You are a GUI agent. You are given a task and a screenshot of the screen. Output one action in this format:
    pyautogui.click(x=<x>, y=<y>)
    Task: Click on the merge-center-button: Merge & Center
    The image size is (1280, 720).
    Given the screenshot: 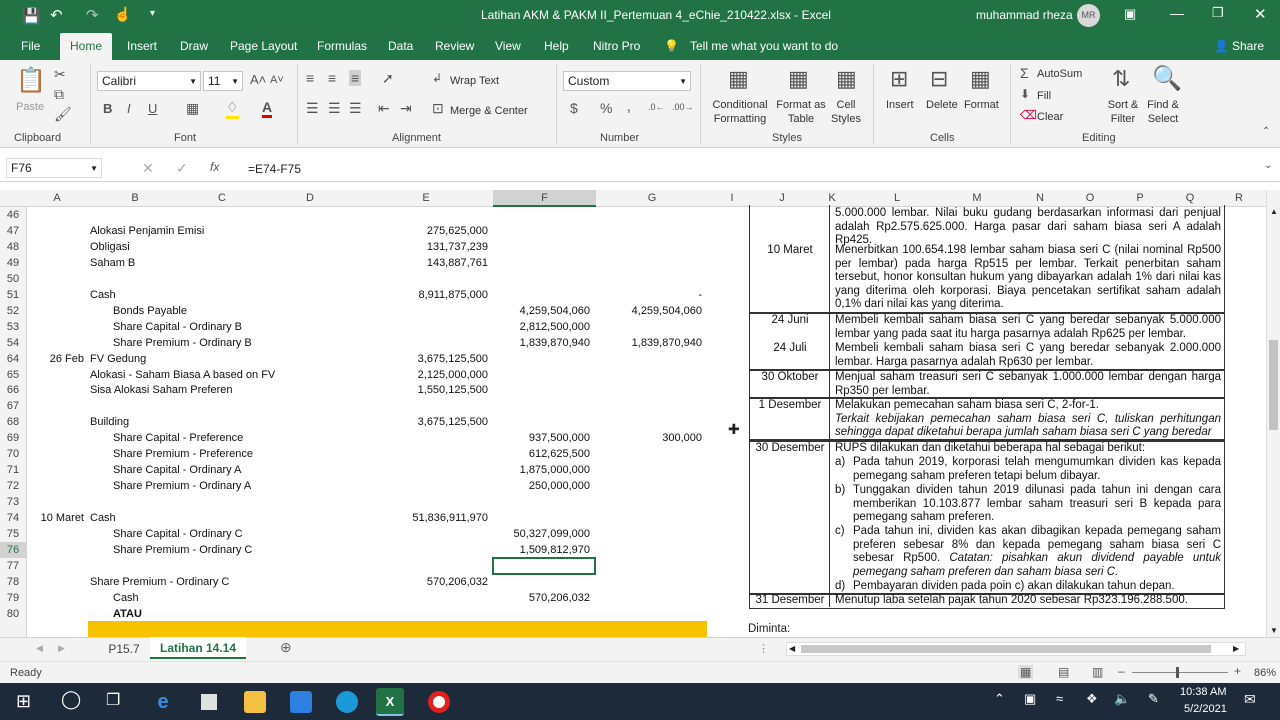 What is the action you would take?
    pyautogui.click(x=489, y=111)
    